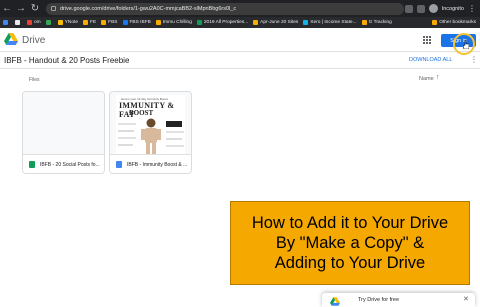  I want to click on bookmark-folder: FE, so click(89, 22).